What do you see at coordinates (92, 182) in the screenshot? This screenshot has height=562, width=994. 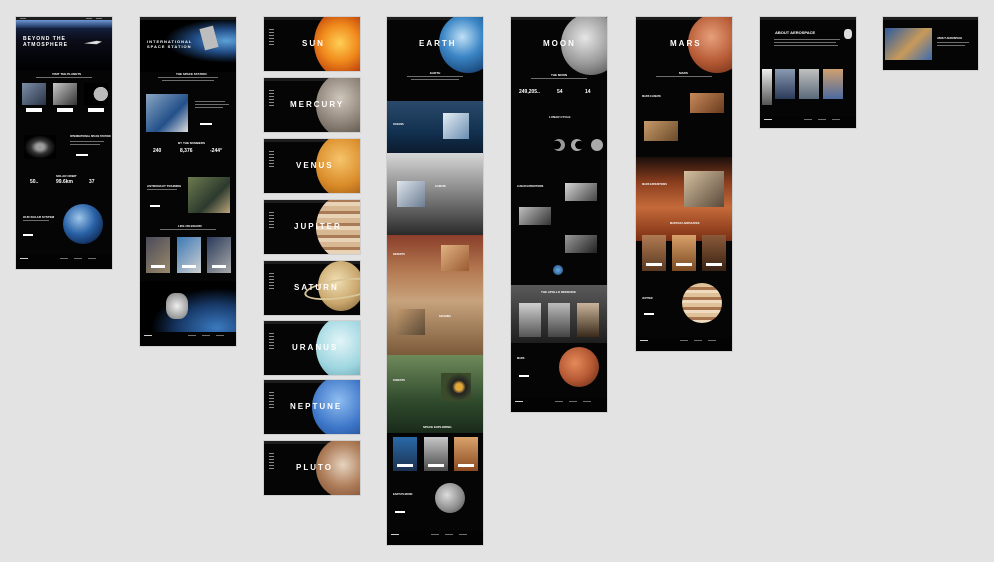 I see `stat-3: 37` at bounding box center [92, 182].